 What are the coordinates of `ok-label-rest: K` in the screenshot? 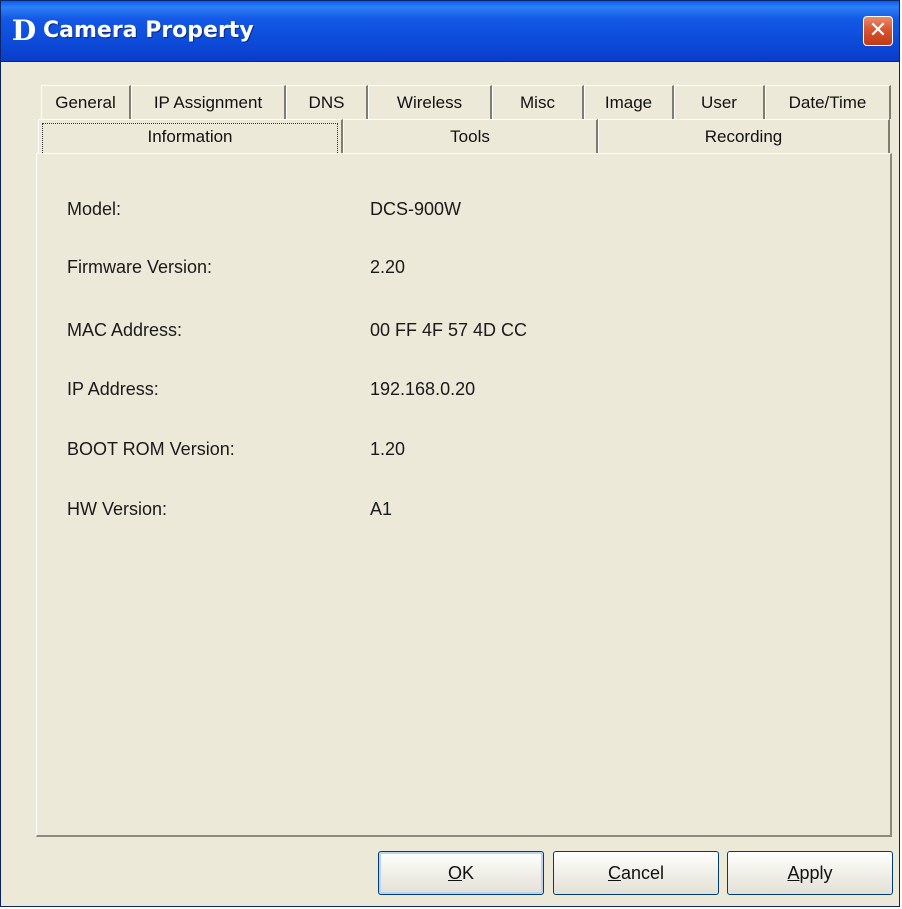 It's located at (468, 873).